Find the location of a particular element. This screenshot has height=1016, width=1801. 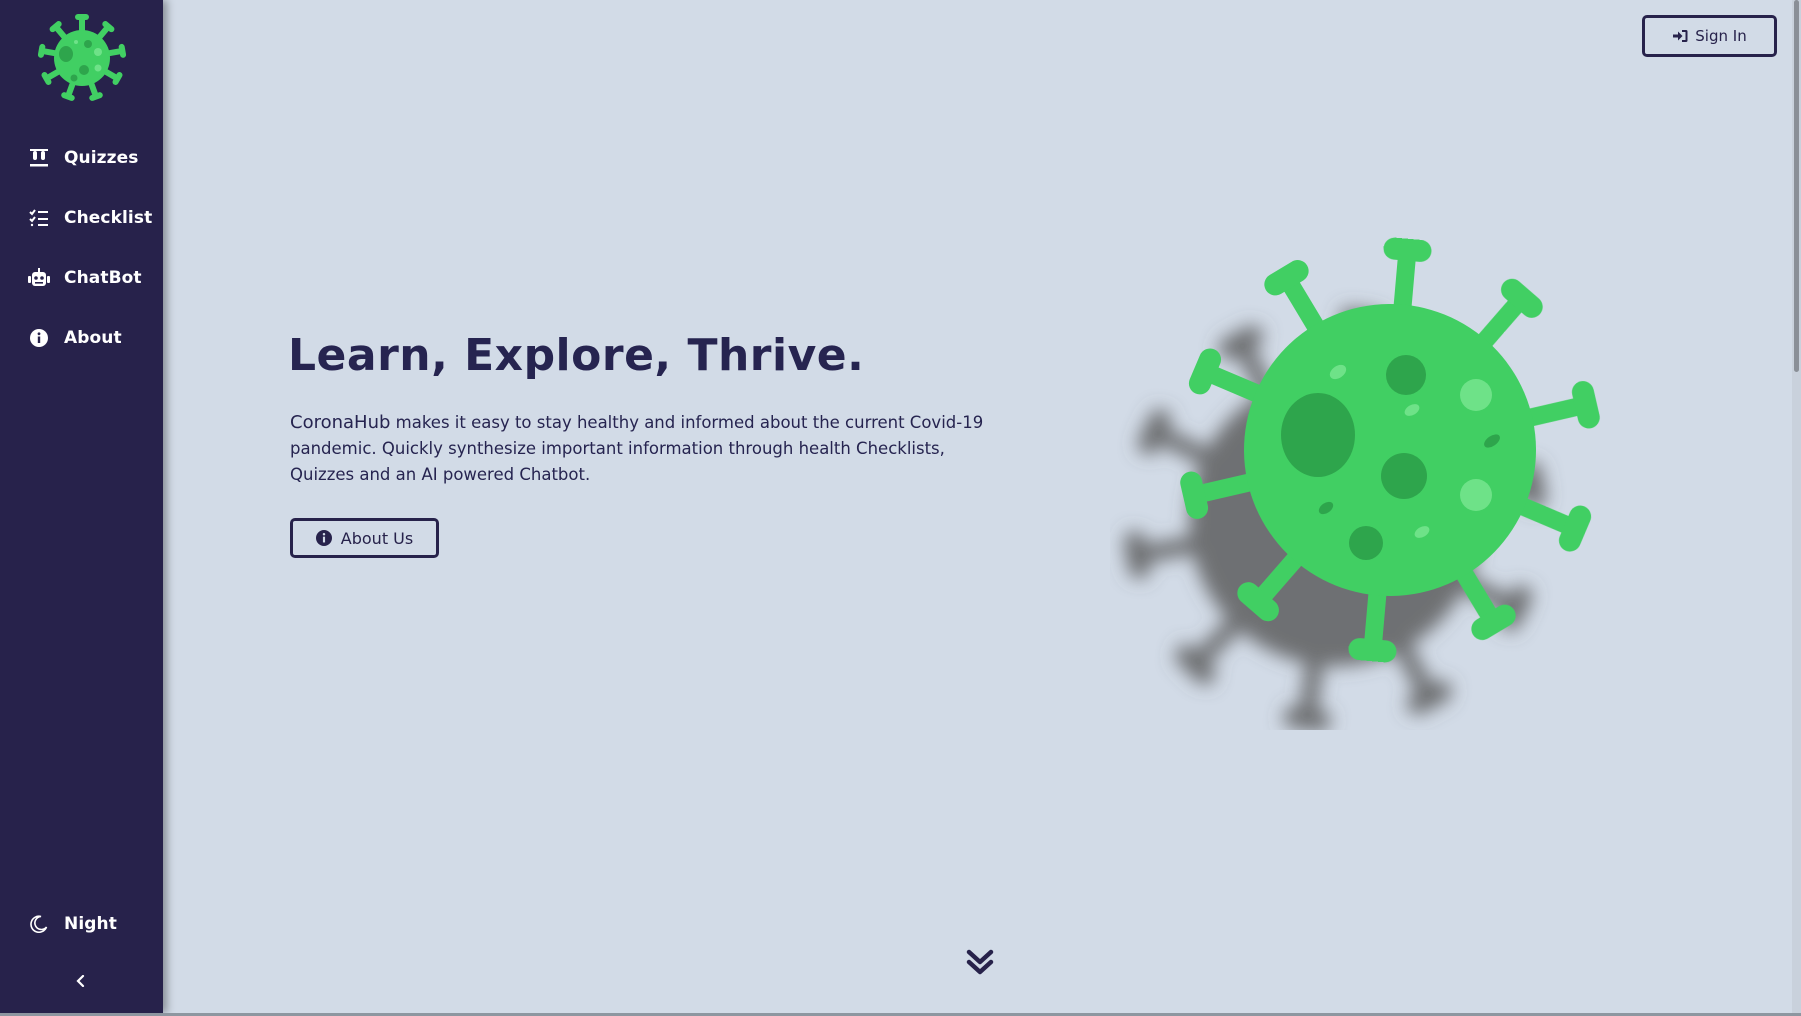

virus-logo-icon is located at coordinates (82, 58).